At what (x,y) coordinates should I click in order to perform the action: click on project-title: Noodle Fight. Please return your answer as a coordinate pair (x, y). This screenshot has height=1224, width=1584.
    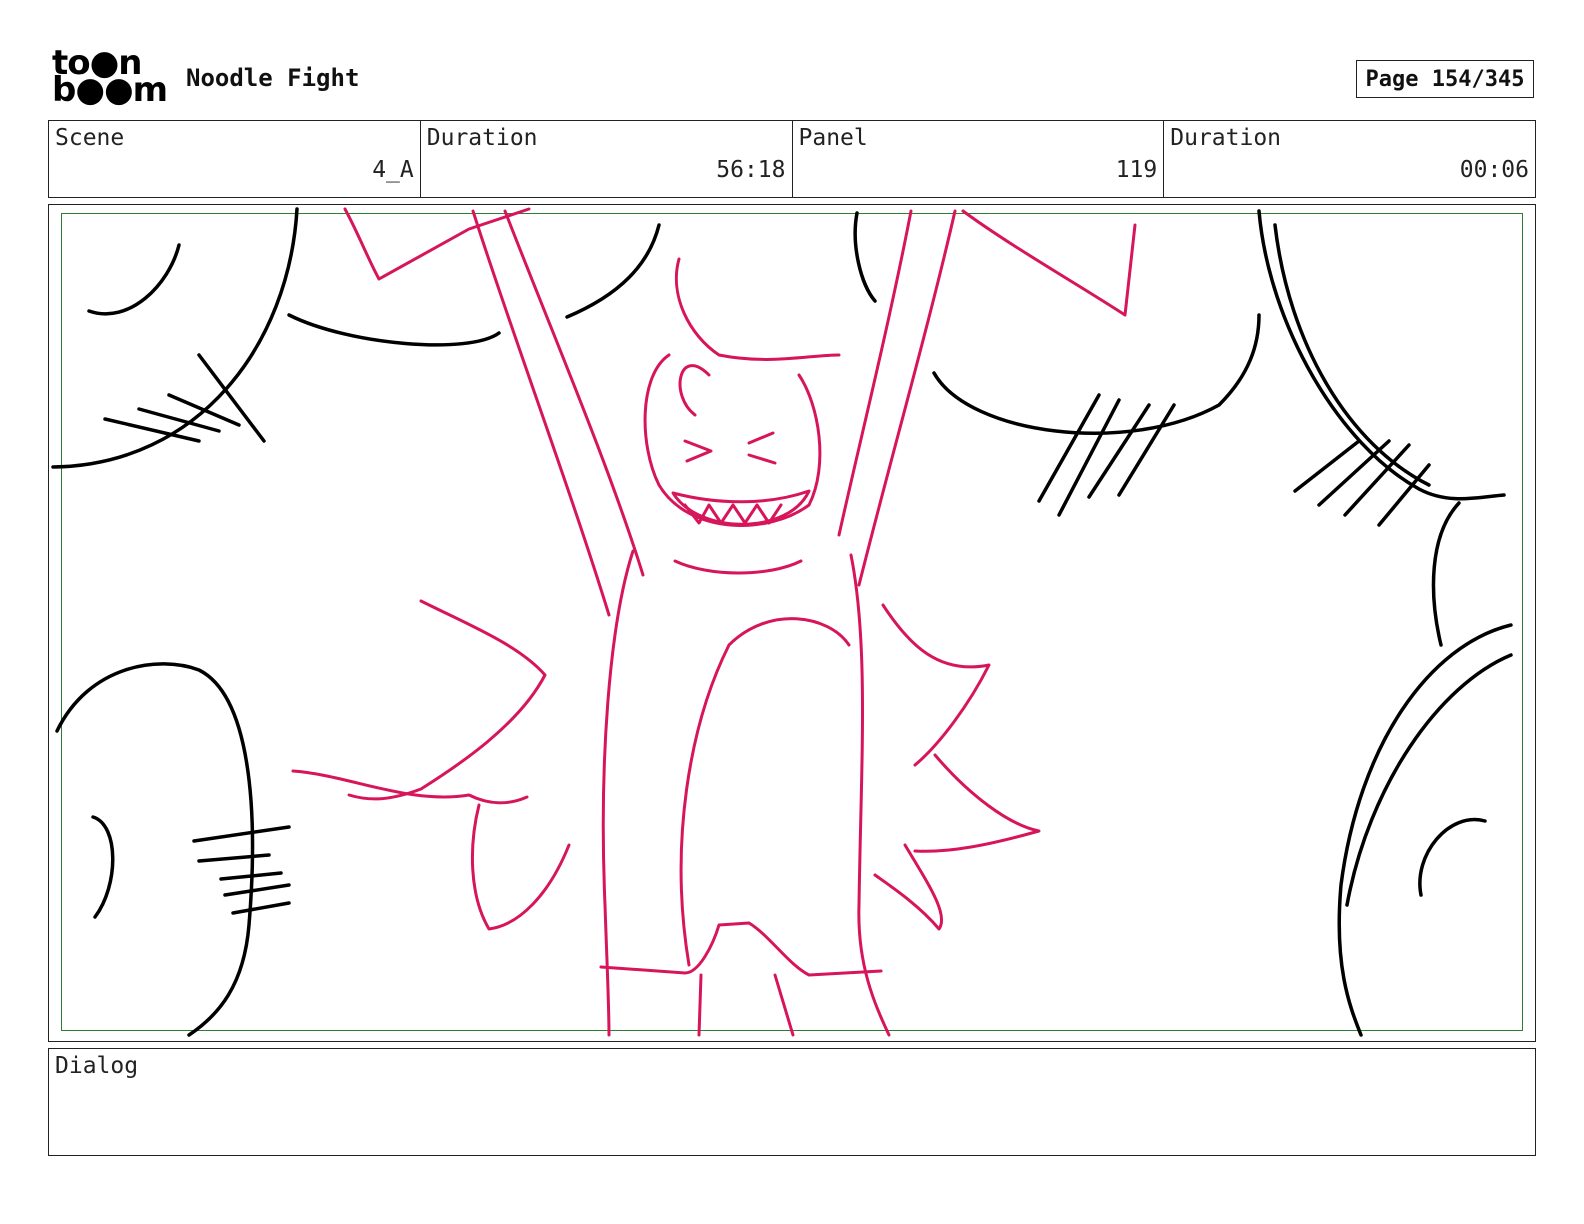
    Looking at the image, I should click on (273, 78).